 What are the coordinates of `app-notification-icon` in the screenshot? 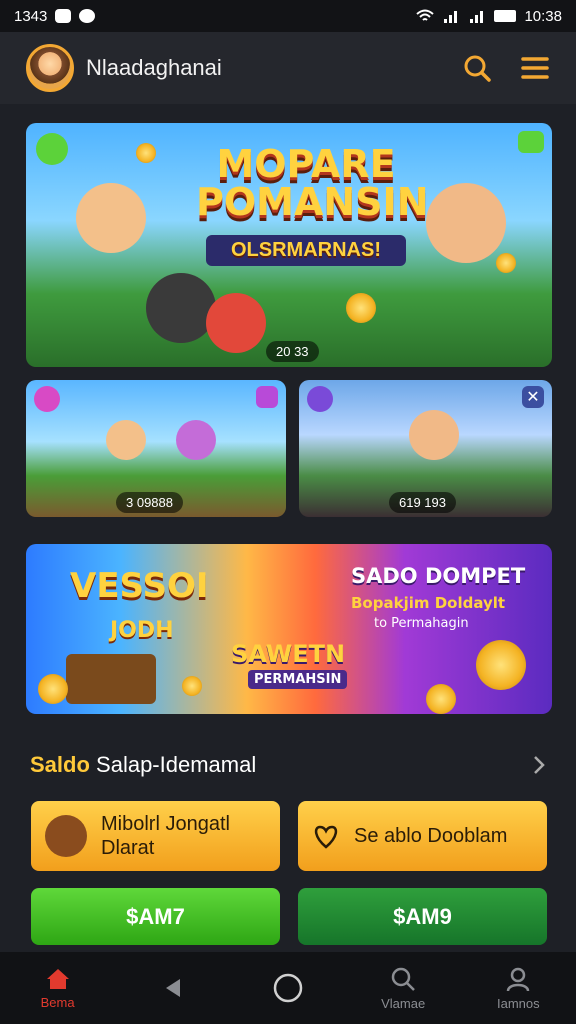 It's located at (87, 16).